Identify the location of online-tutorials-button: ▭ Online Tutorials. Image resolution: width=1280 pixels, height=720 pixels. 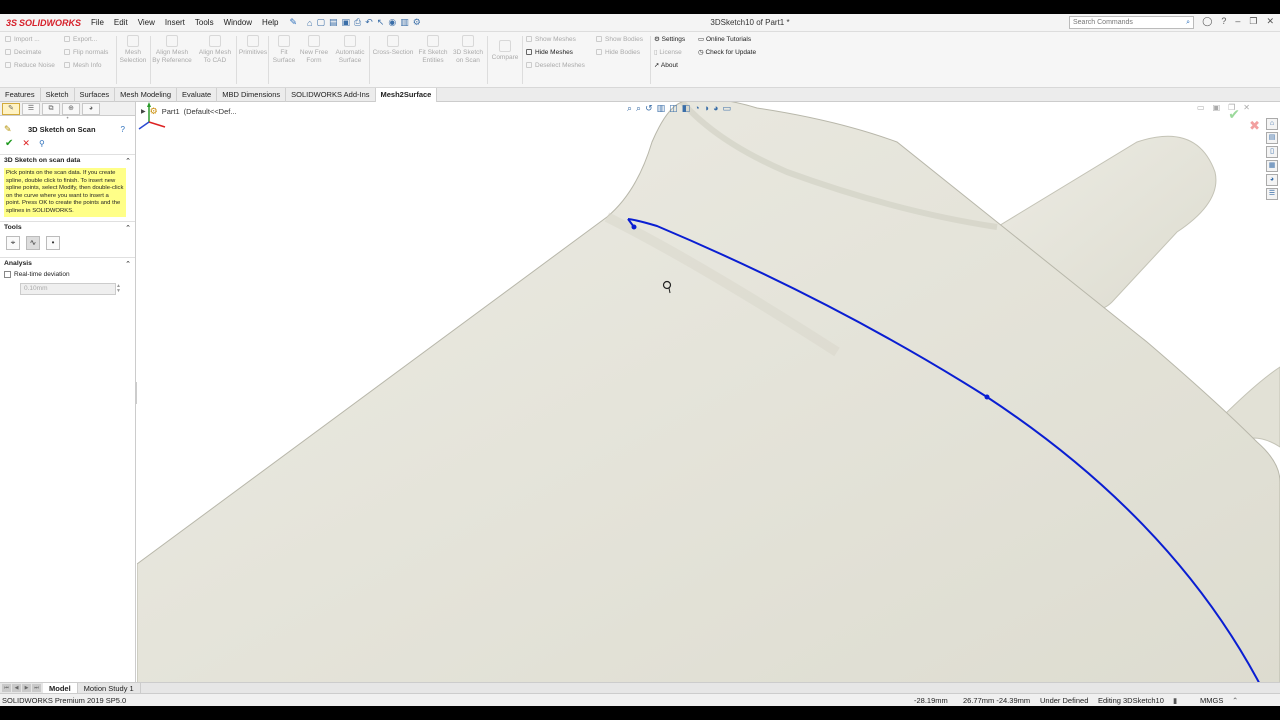
(724, 40).